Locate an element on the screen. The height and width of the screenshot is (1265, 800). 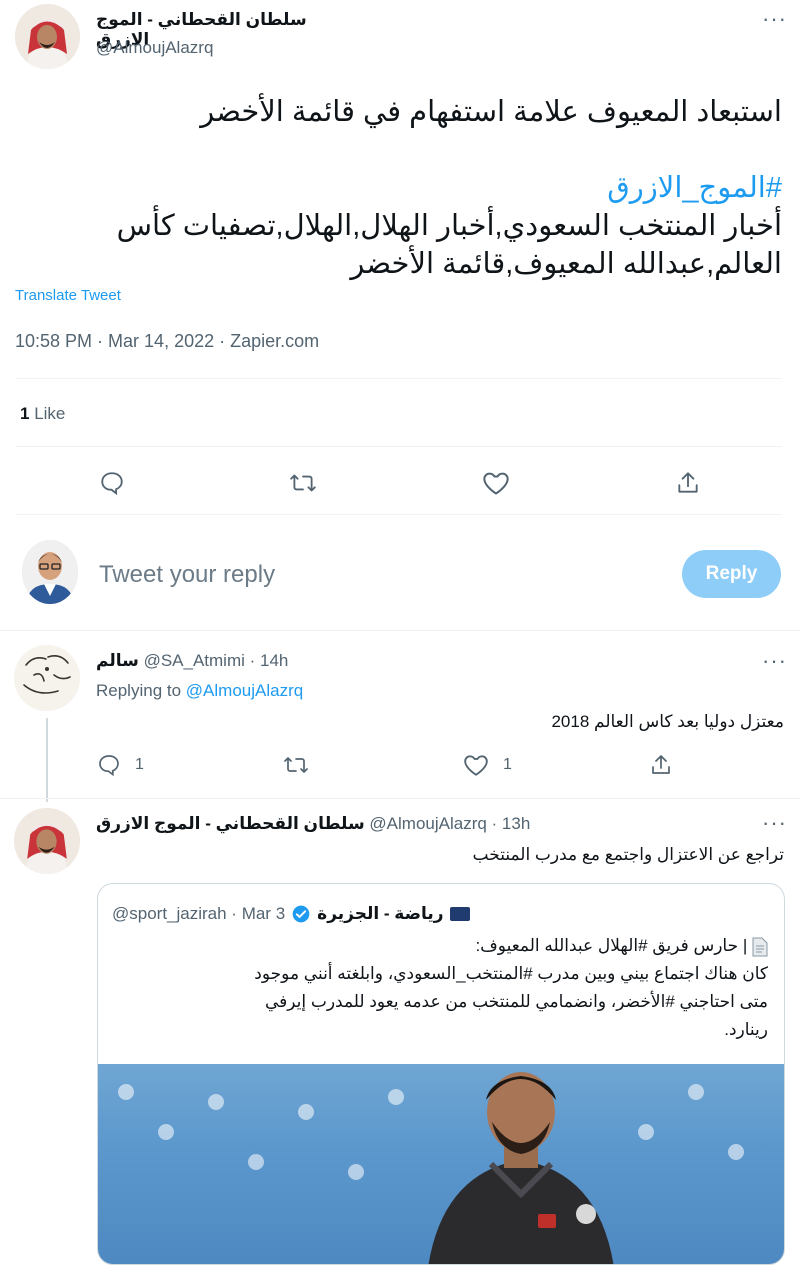
reply-button: Reply is located at coordinates (731, 574).